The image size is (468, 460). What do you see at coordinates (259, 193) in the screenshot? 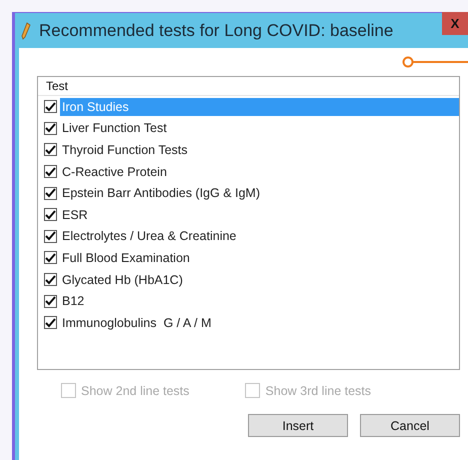
I see `test-item: Epstein Barr Antibodies (IgG & IgM)` at bounding box center [259, 193].